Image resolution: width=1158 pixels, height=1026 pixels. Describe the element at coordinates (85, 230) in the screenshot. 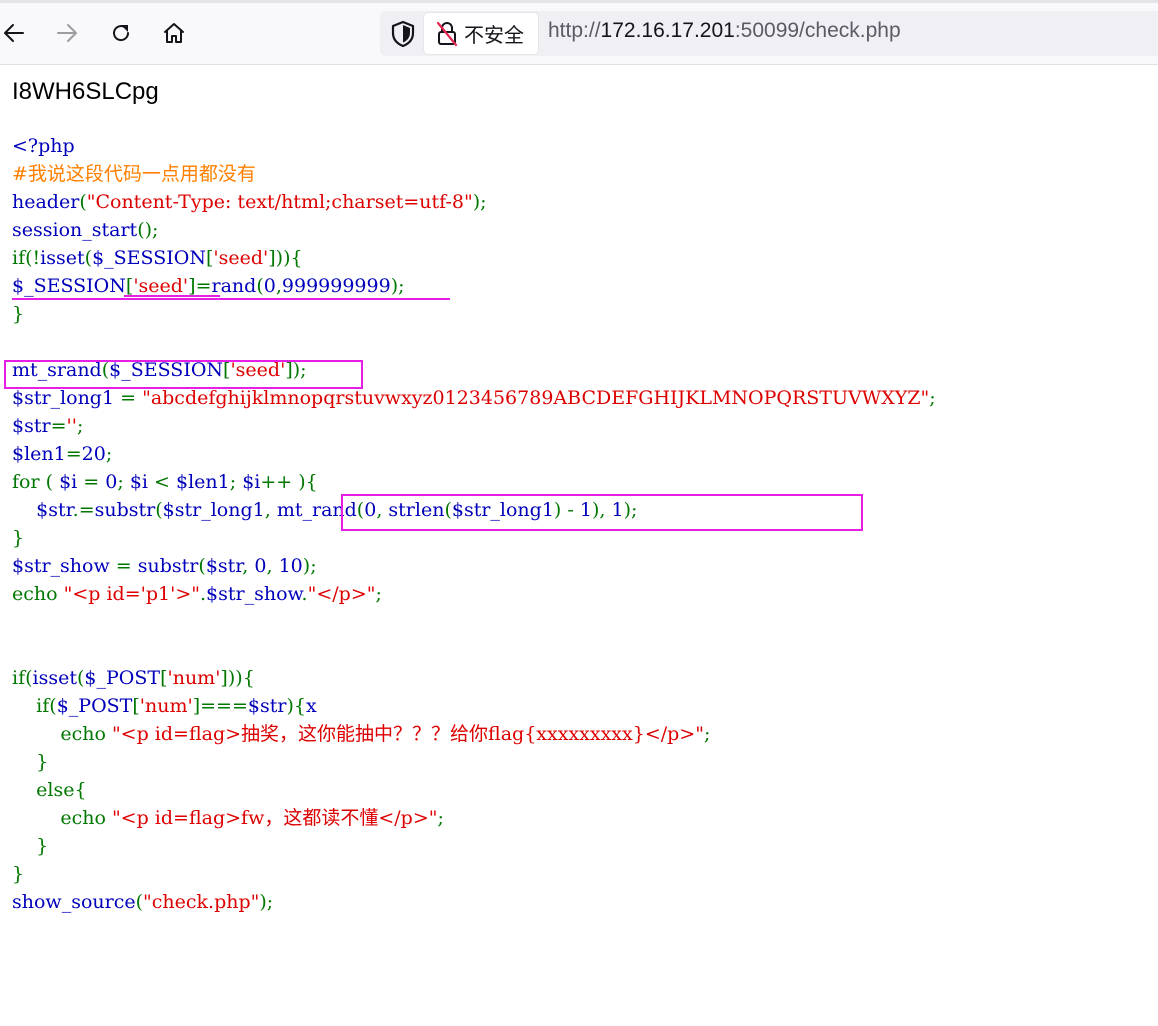

I see `code-line: session_start();` at that location.